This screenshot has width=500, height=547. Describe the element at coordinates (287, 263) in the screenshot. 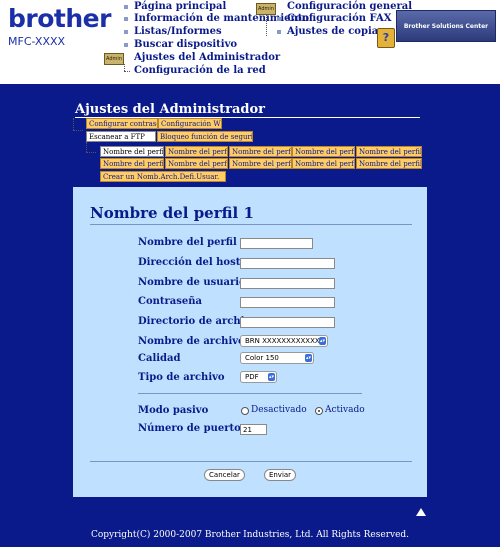

I see `host-address-input` at that location.